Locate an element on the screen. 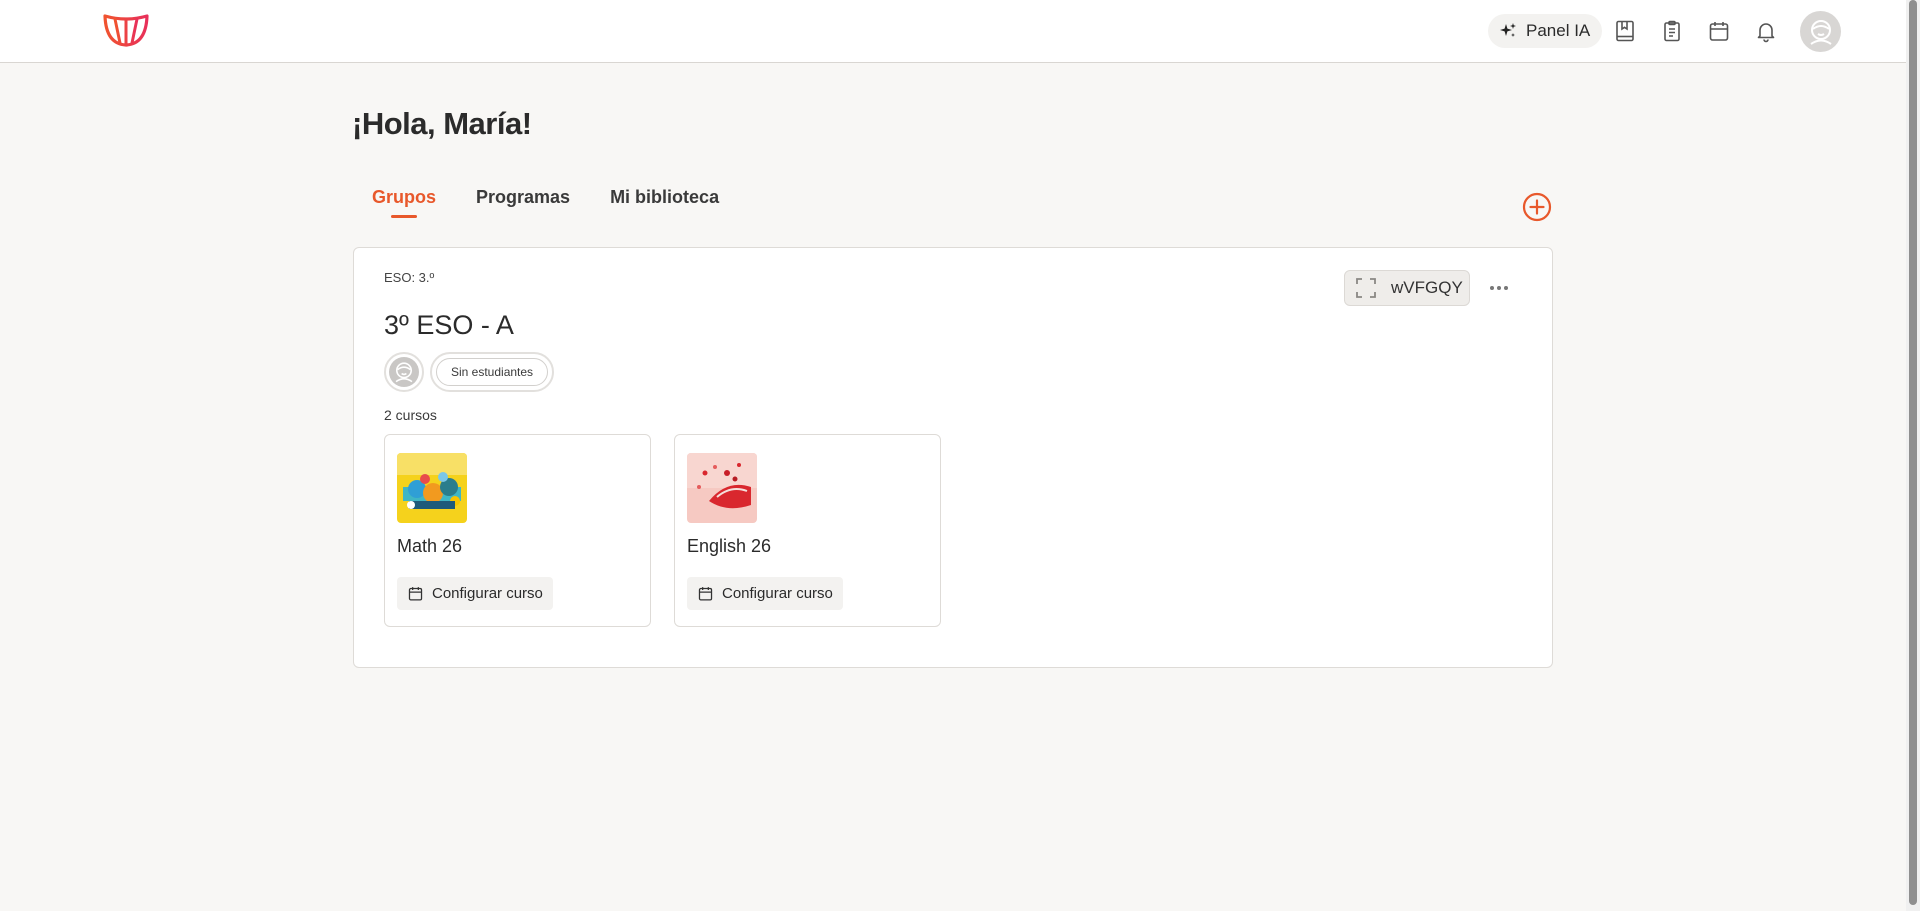 This screenshot has height=911, width=1920. course-title: Math 26 is located at coordinates (430, 546).